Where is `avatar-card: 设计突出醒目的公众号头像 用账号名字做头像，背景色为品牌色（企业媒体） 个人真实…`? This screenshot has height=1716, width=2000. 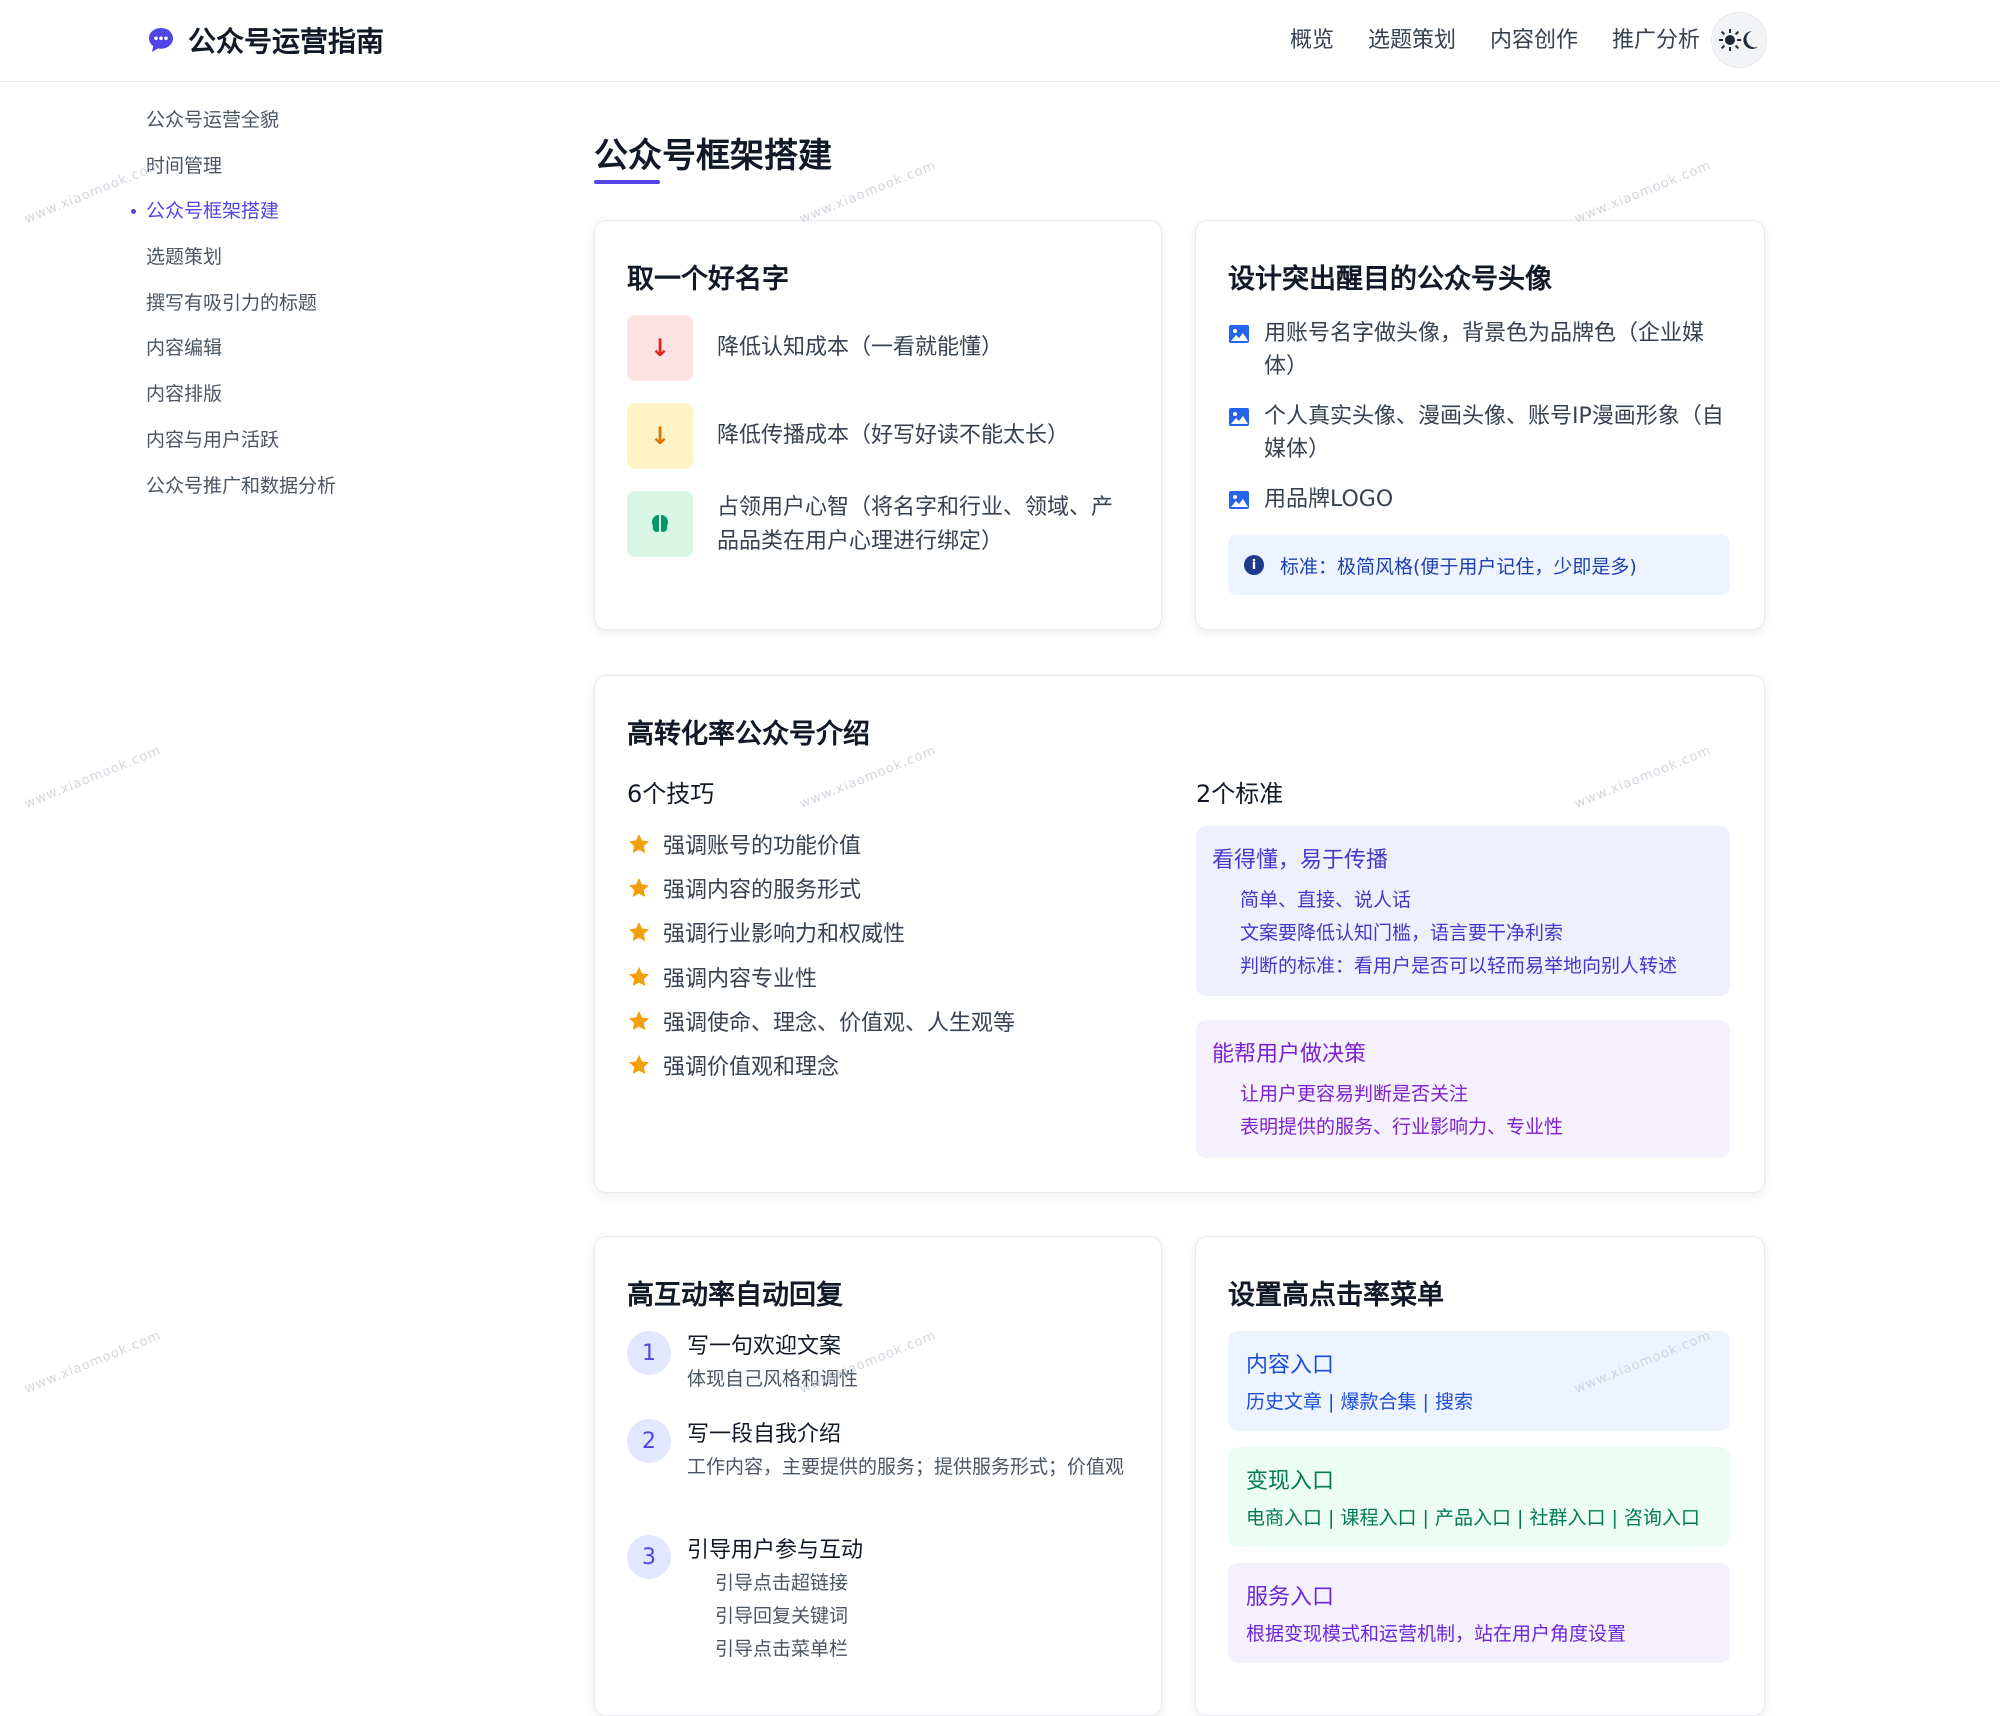 avatar-card: 设计突出醒目的公众号头像 用账号名字做头像，背景色为品牌色（企业媒体） 个人真实… is located at coordinates (1480, 425).